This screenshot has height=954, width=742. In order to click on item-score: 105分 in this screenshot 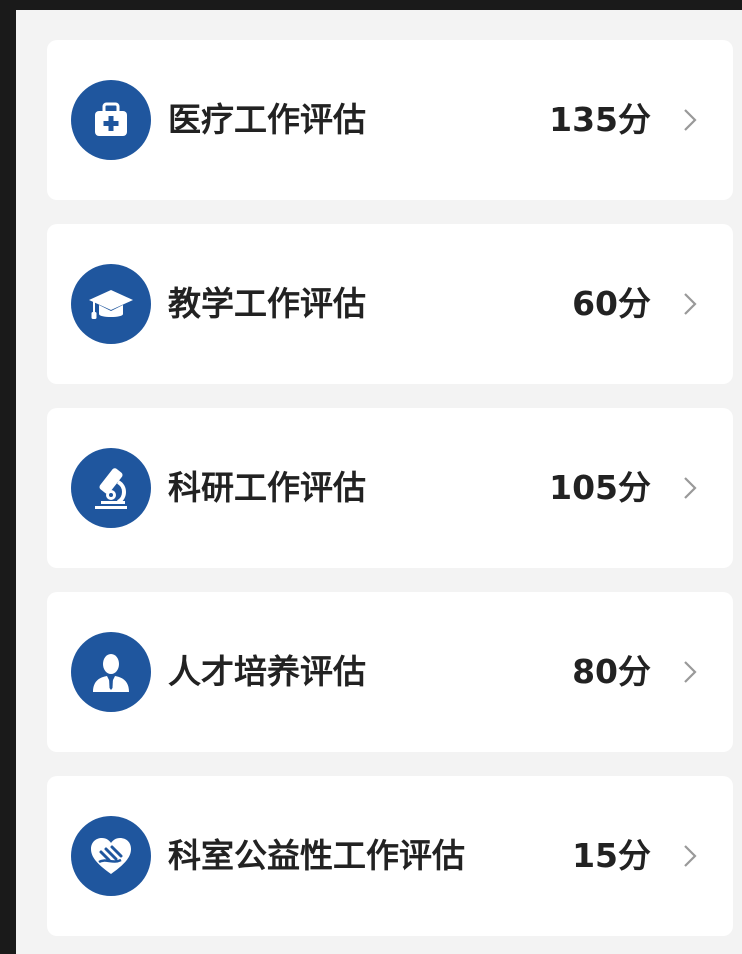, I will do `click(600, 487)`.